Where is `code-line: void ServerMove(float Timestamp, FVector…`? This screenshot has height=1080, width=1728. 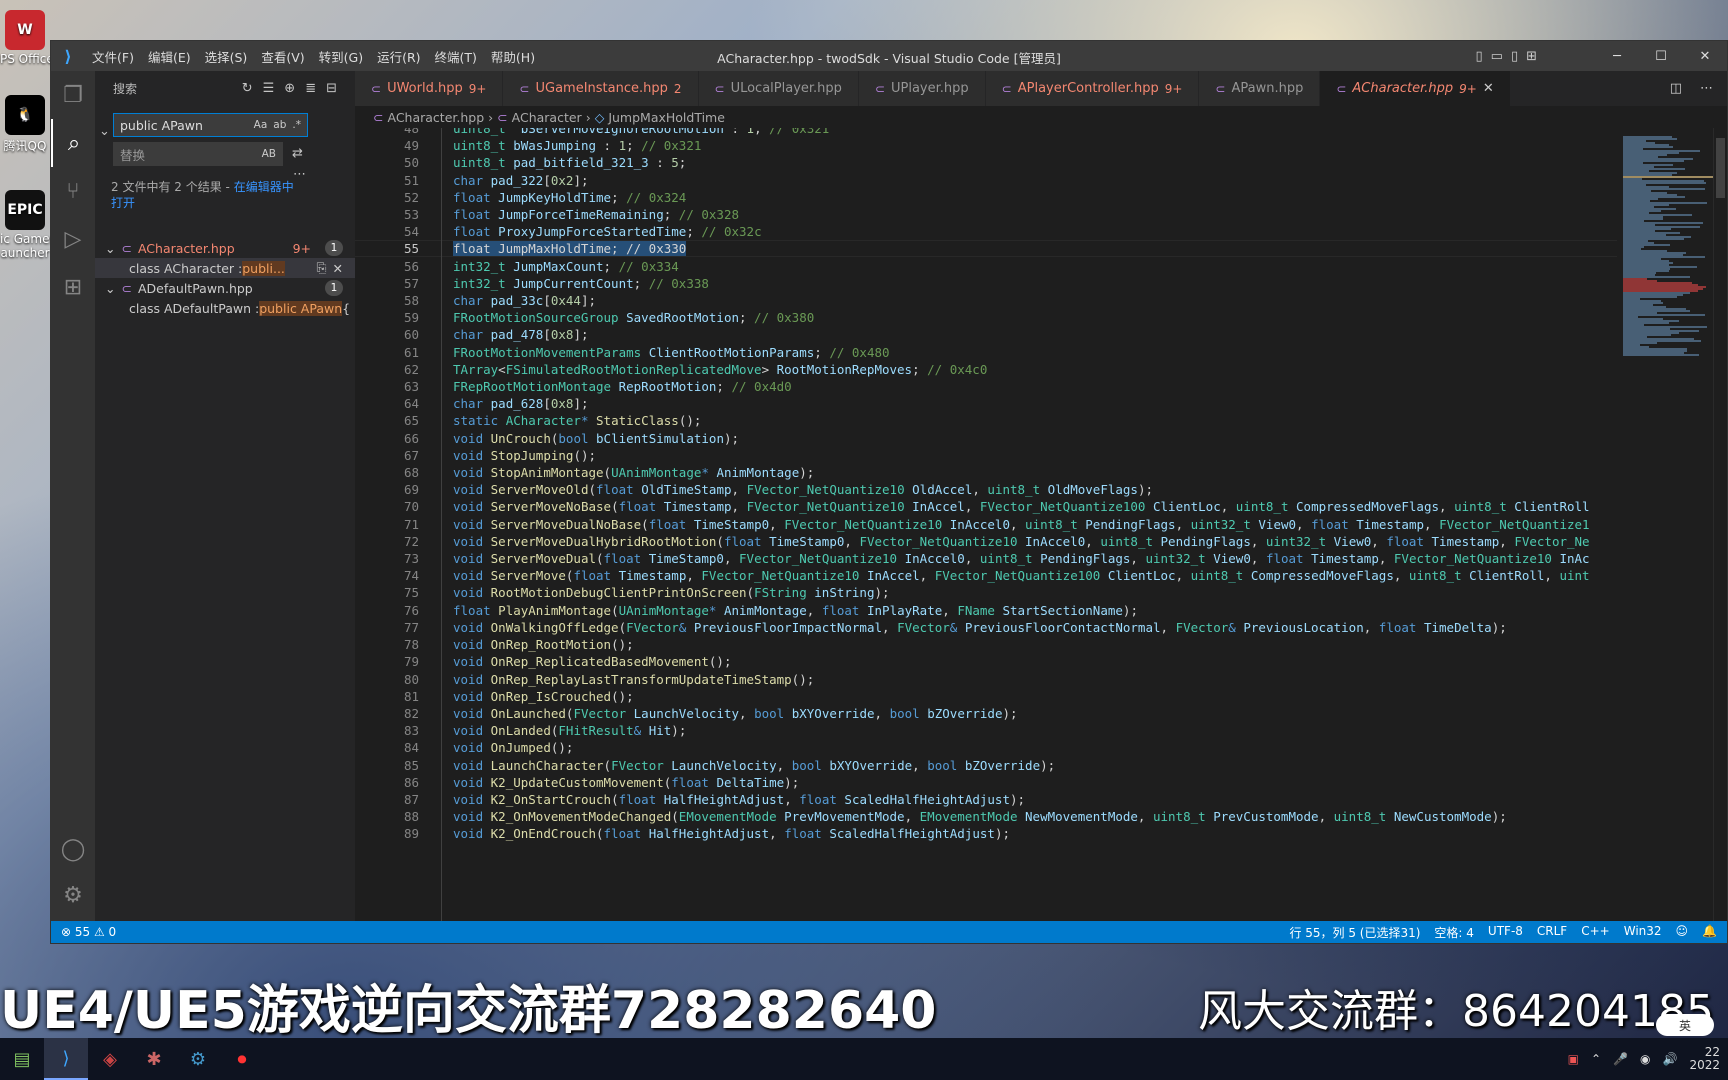
code-line: void ServerMove(float Timestamp, FVector… is located at coordinates (1021, 575).